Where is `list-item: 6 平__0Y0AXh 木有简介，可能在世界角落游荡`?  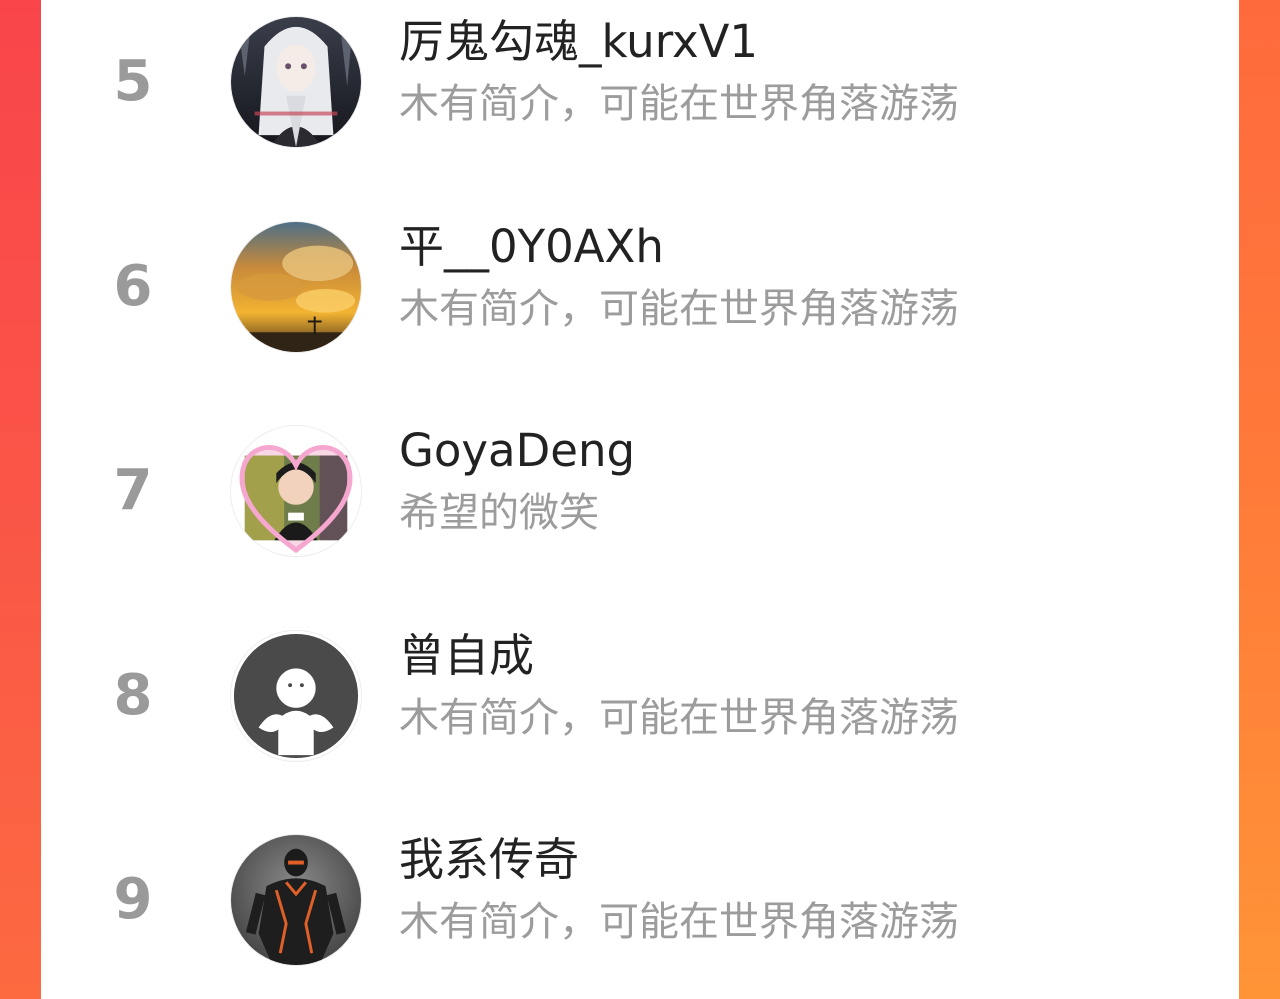
list-item: 6 平__0Y0AXh 木有简介，可能在世界角落游荡 is located at coordinates (640, 287).